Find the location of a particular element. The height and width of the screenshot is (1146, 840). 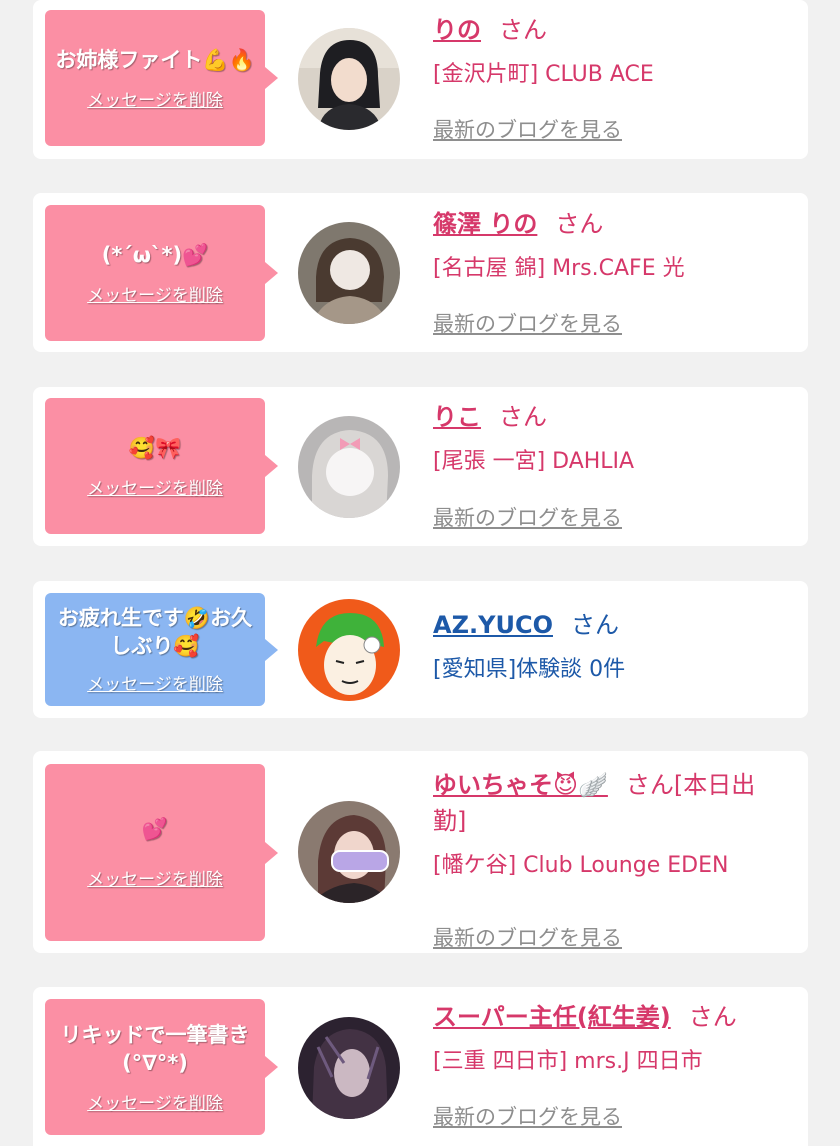

profile-info: りの さん [金沢片町] CLUB ACE 最新のブログを見る is located at coordinates (613, 78).